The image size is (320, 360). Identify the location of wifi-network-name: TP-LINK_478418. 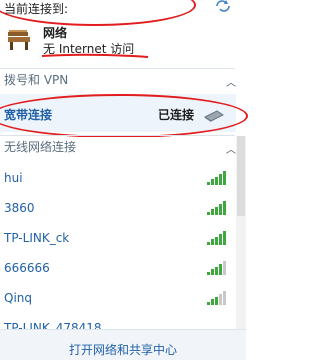
(53, 325).